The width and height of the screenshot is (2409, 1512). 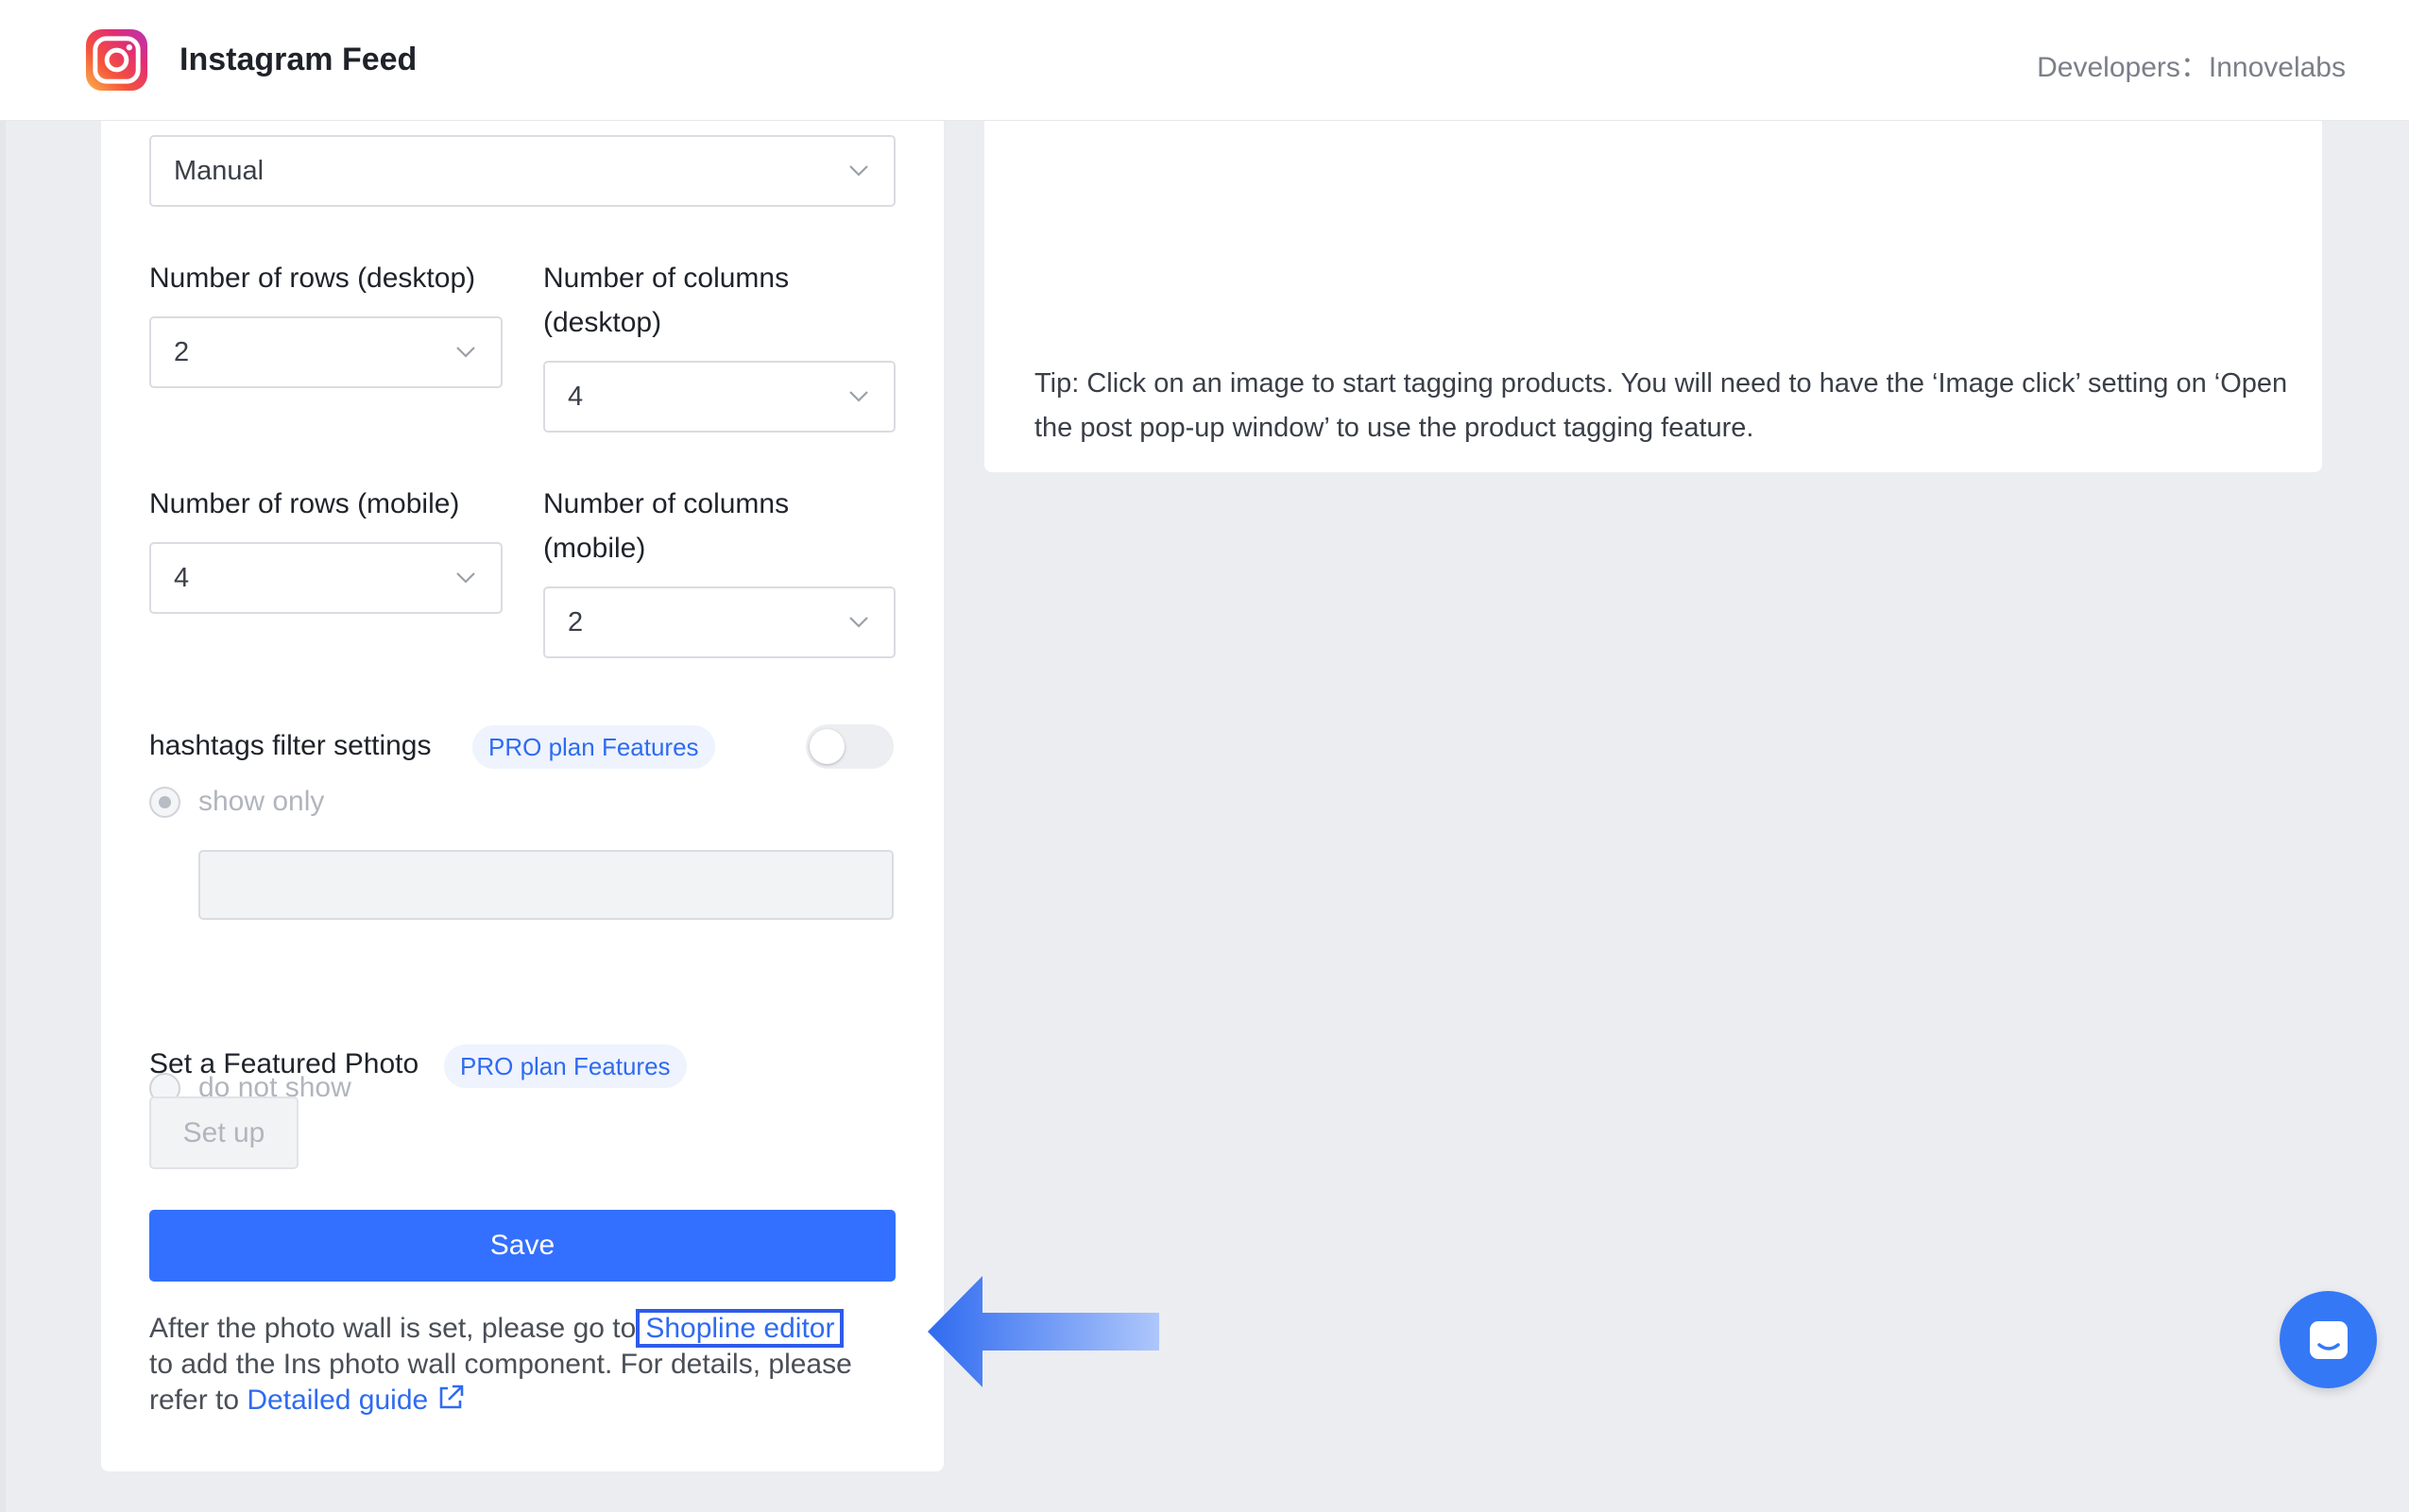 I want to click on rows-desktop-value: 2, so click(x=182, y=351).